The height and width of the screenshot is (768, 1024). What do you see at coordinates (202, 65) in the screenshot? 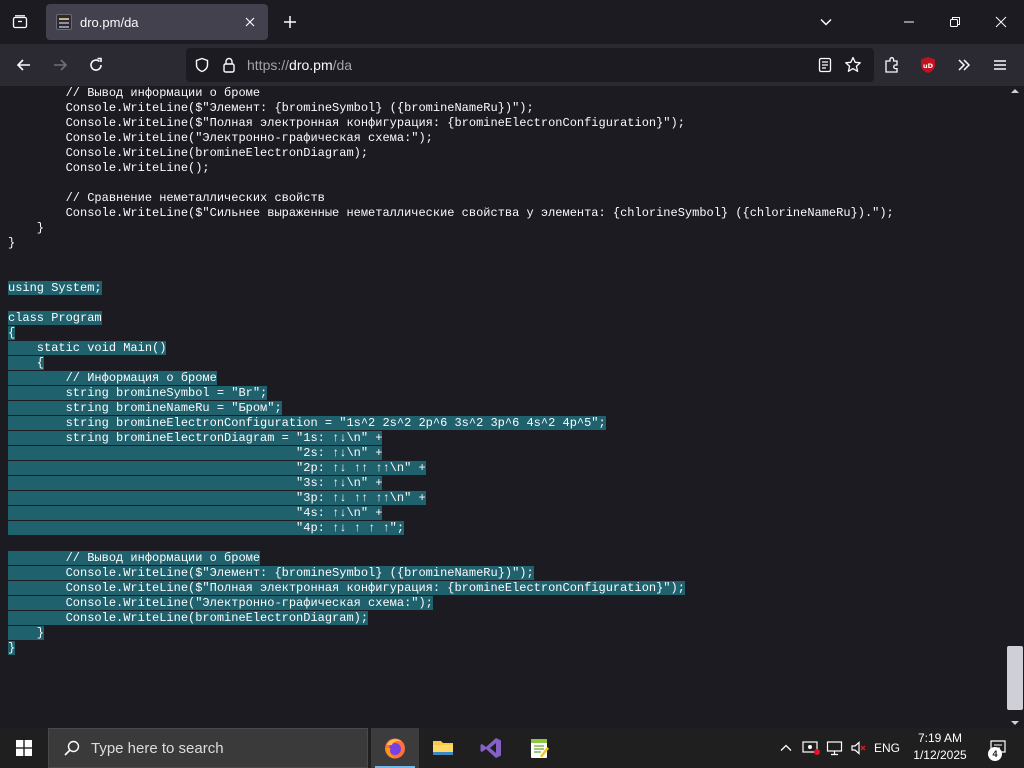
I see `shield-icon` at bounding box center [202, 65].